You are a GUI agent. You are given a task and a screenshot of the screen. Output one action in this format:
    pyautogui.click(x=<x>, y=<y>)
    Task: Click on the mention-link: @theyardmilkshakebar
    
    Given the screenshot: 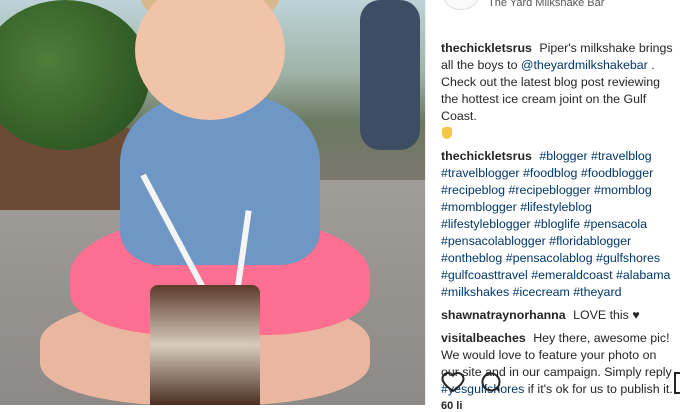 What is the action you would take?
    pyautogui.click(x=584, y=65)
    